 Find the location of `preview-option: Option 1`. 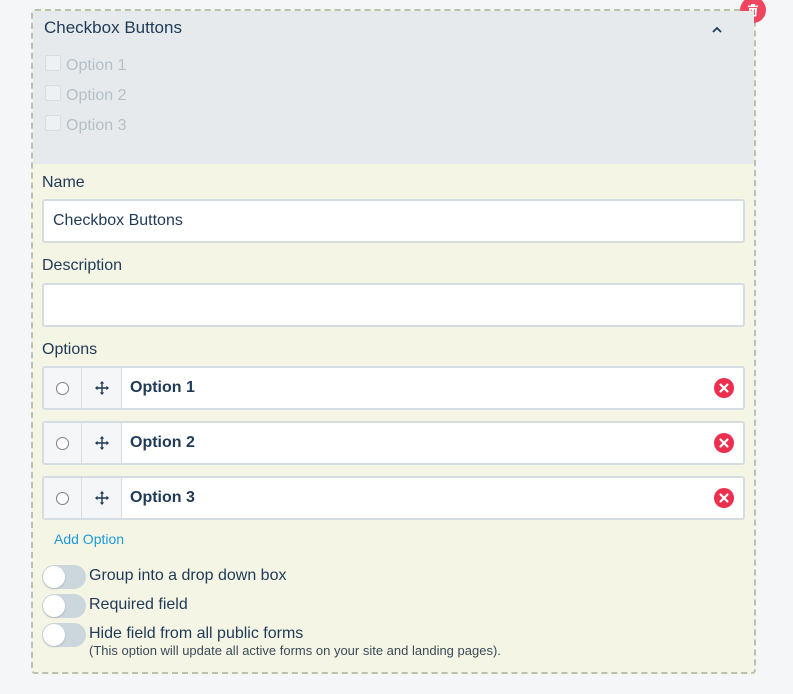

preview-option: Option 1 is located at coordinates (86, 65).